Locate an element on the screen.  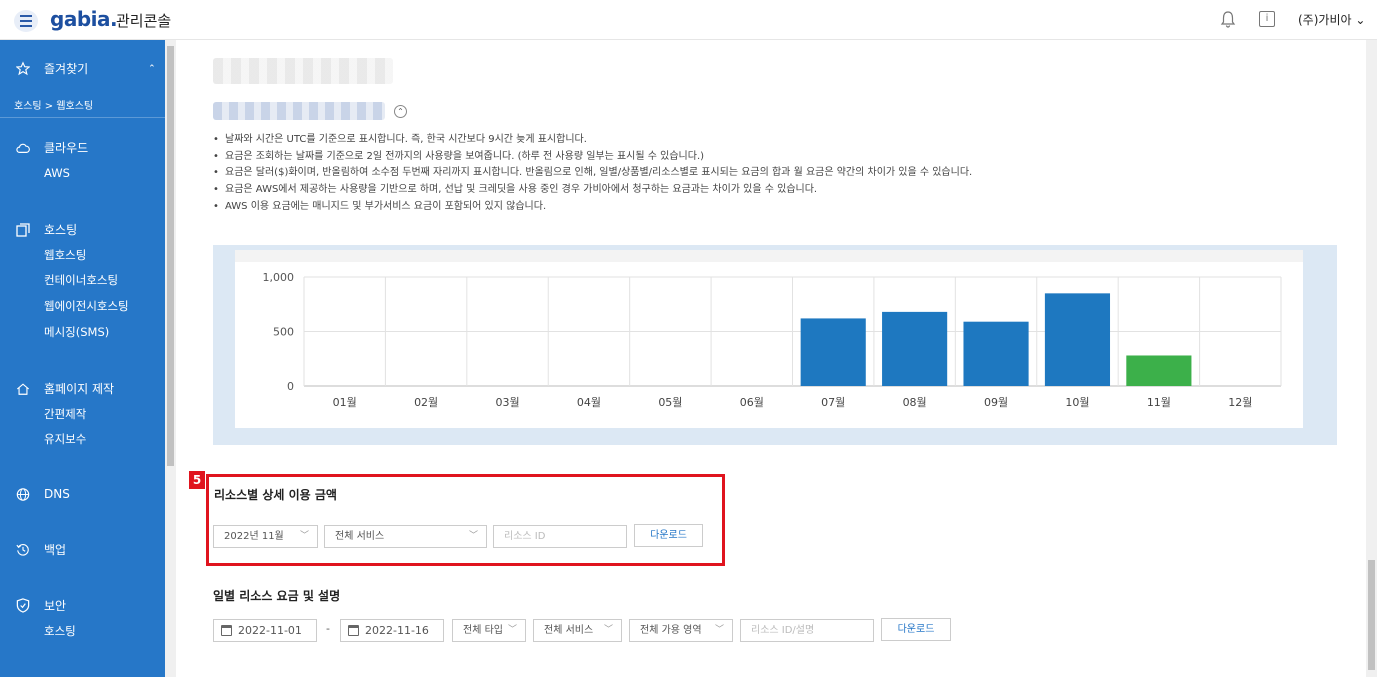
sidebar-scrollbar-thumb is located at coordinates (170, 256).